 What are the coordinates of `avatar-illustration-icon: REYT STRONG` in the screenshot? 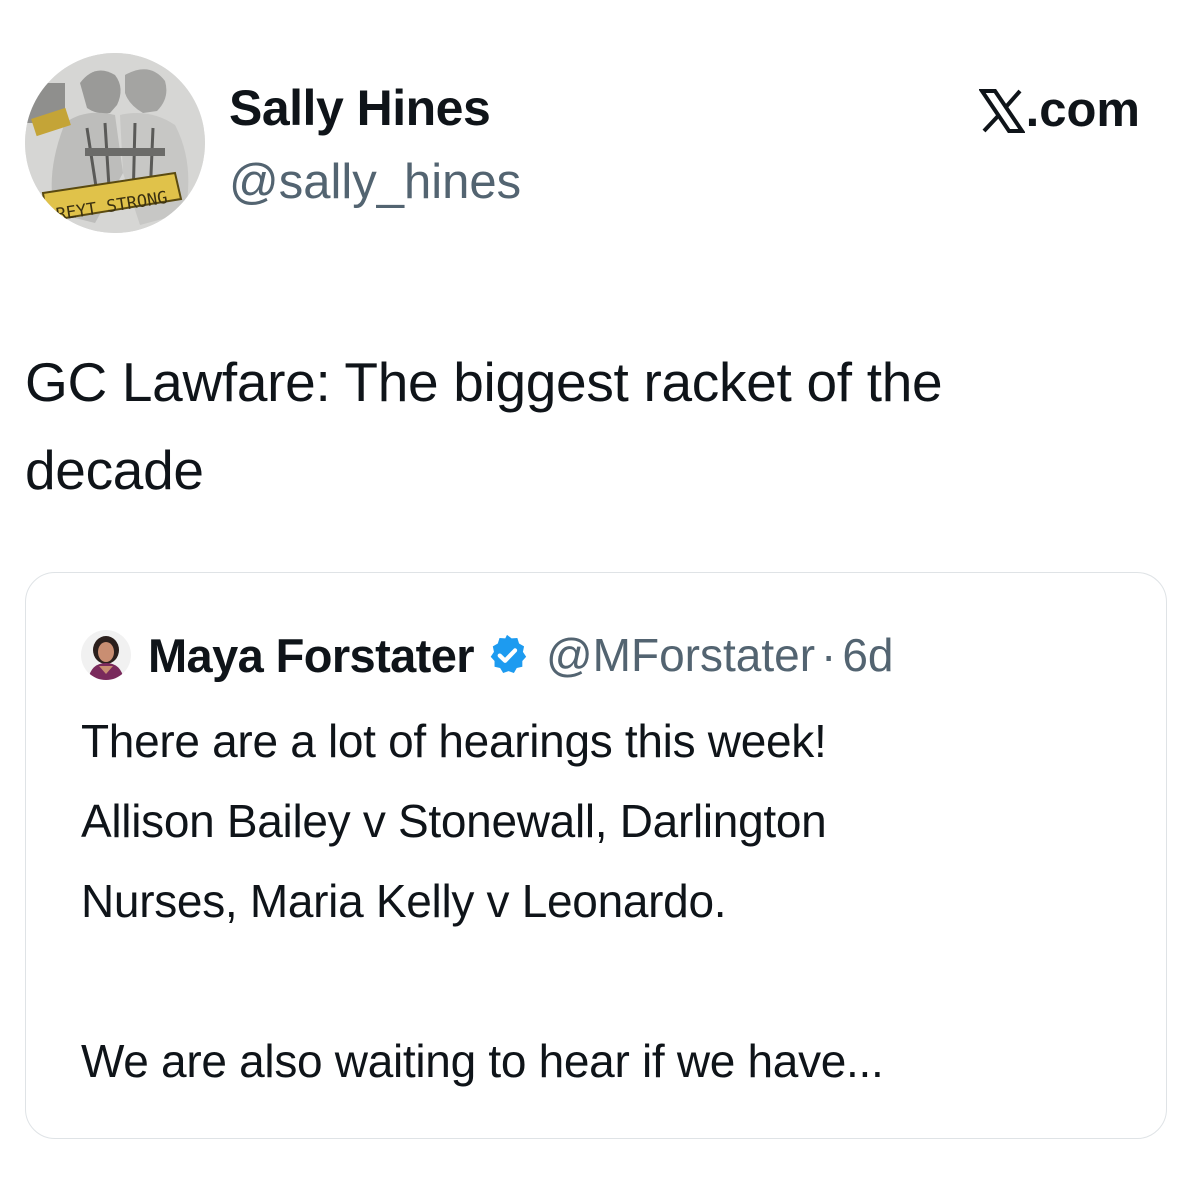 It's located at (115, 143).